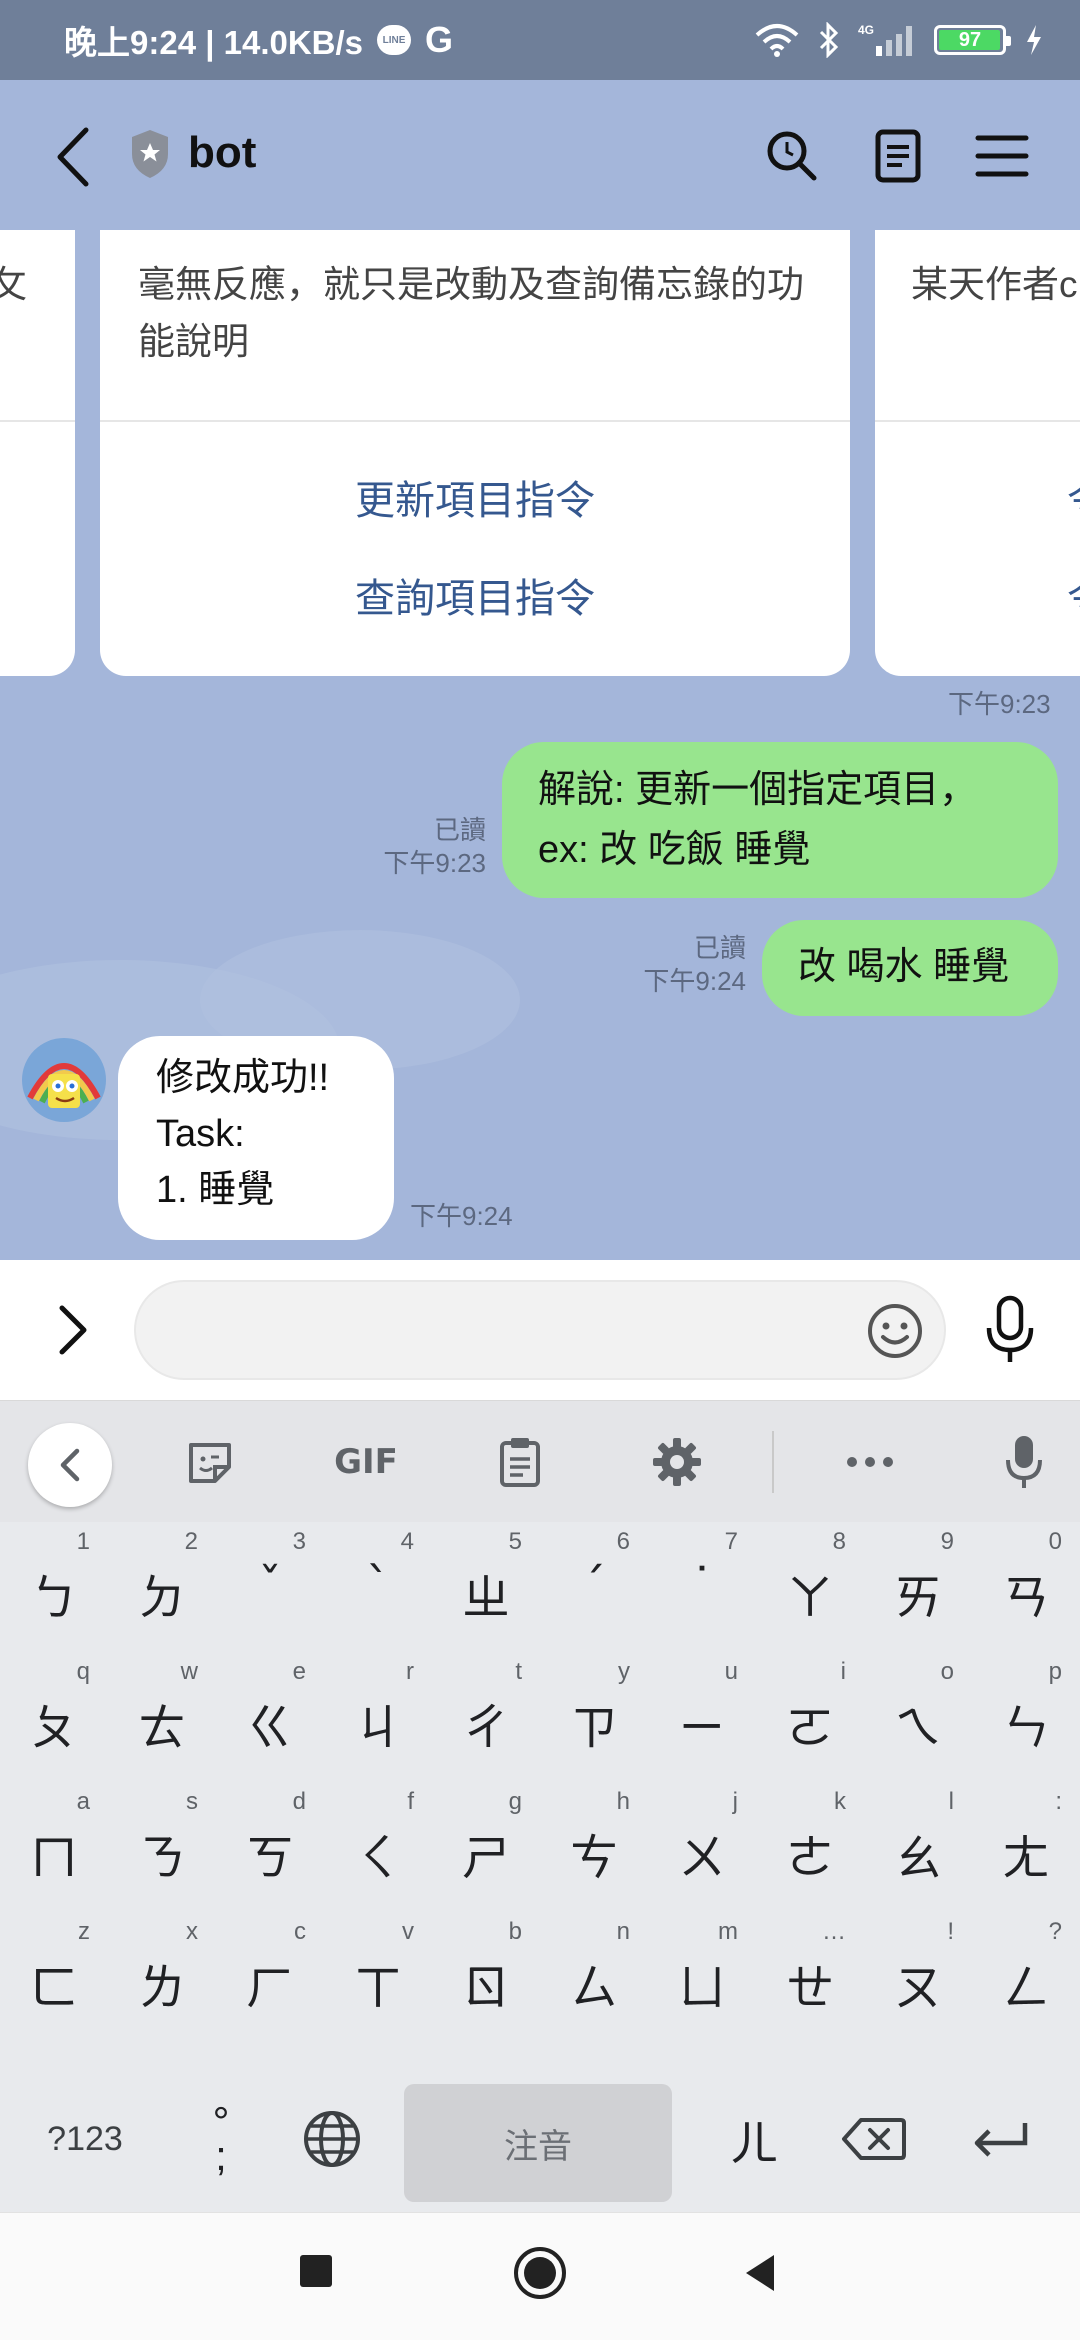  Describe the element at coordinates (53, 1988) in the screenshot. I see `key-symbol: ㄈ` at that location.